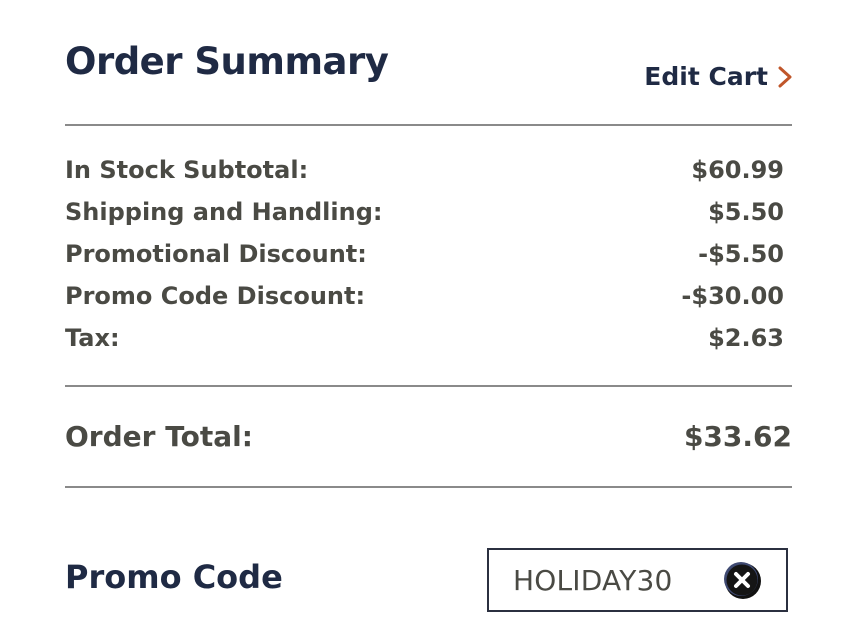 The height and width of the screenshot is (644, 862). Describe the element at coordinates (706, 76) in the screenshot. I see `edit-cart-label: Edit Cart` at that location.